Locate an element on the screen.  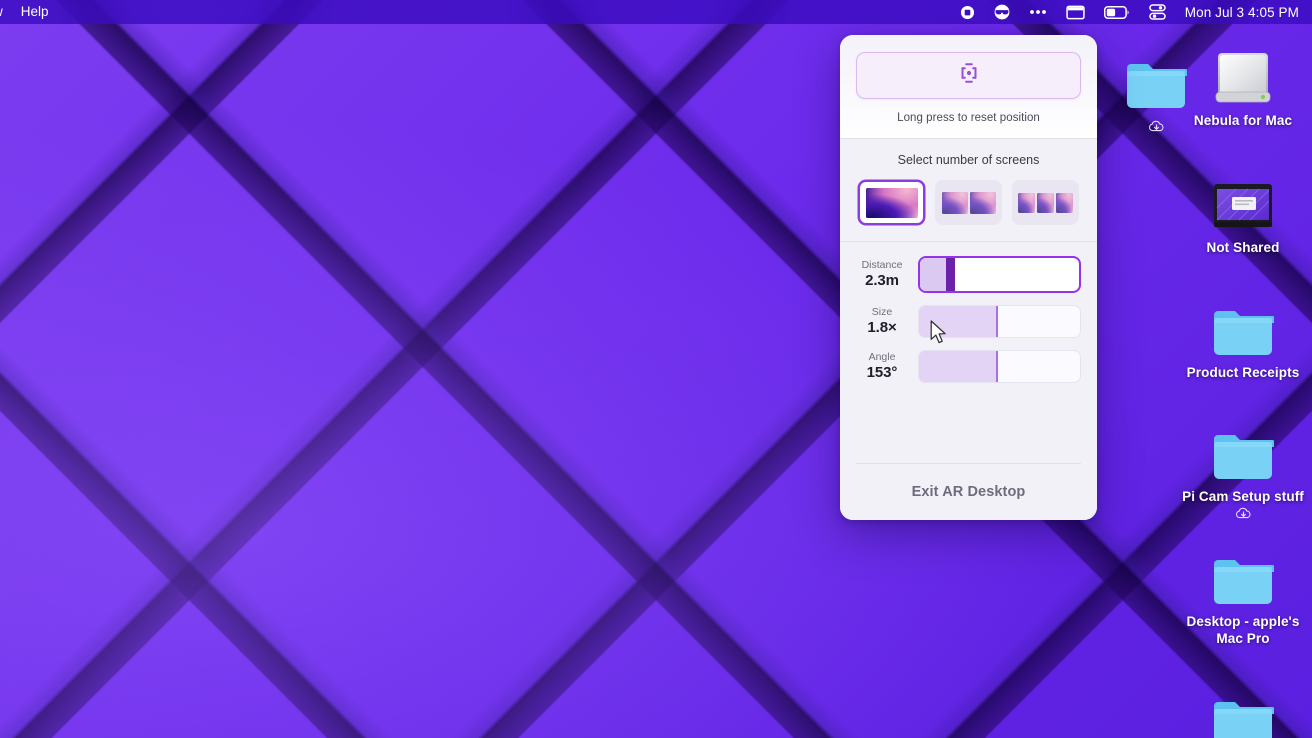
screen-count-options is located at coordinates (968, 202).